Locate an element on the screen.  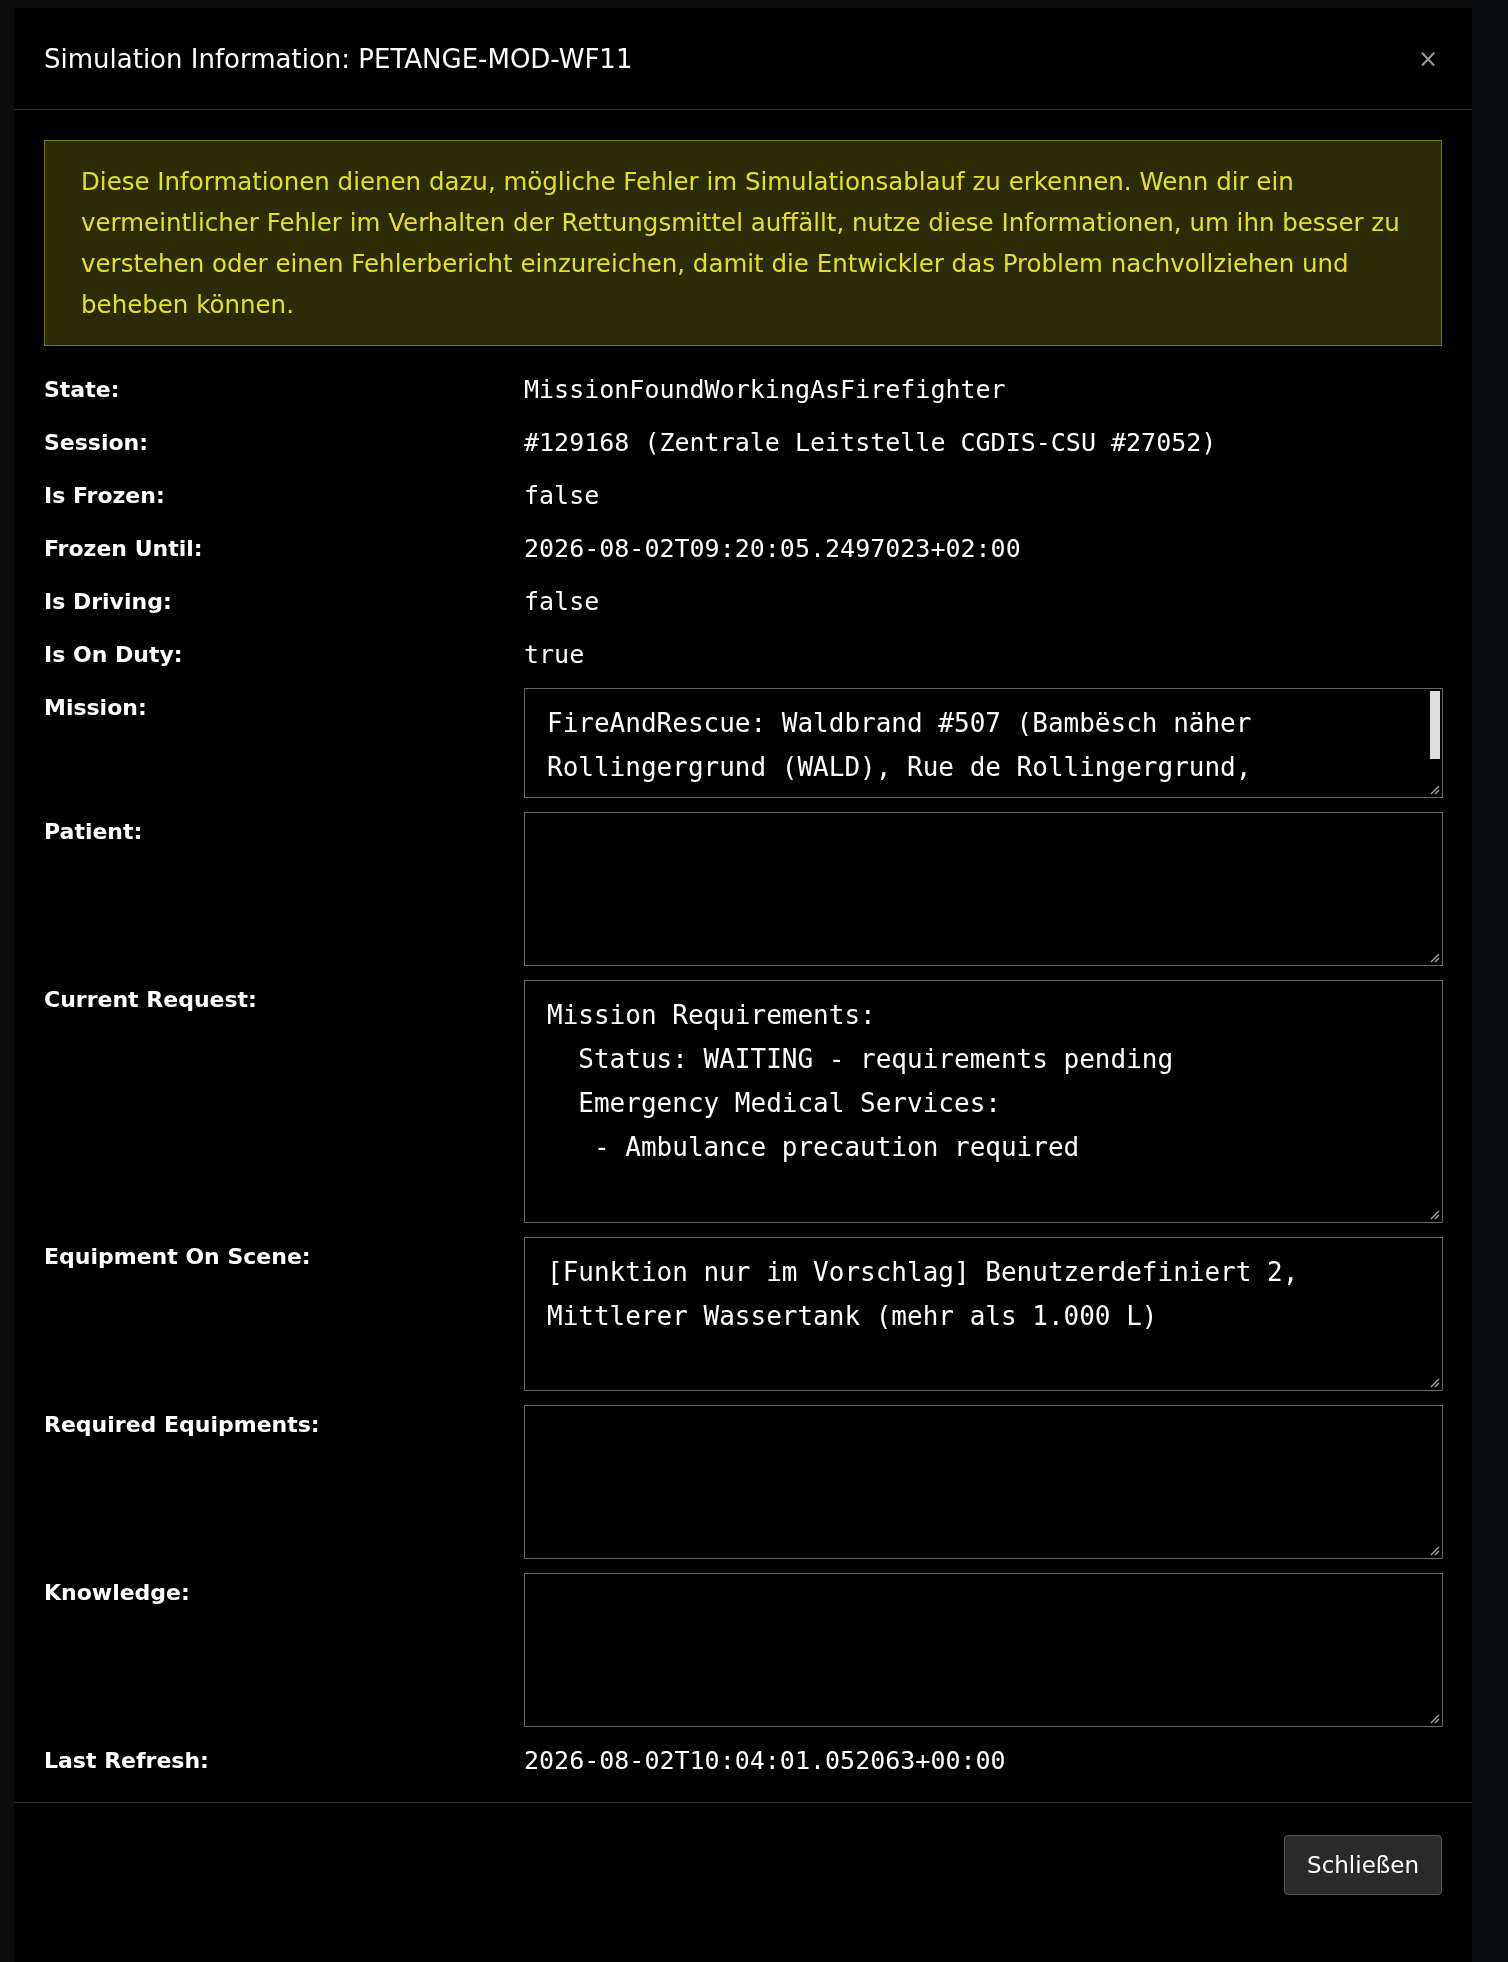
scrollbar-thumb is located at coordinates (1435, 725).